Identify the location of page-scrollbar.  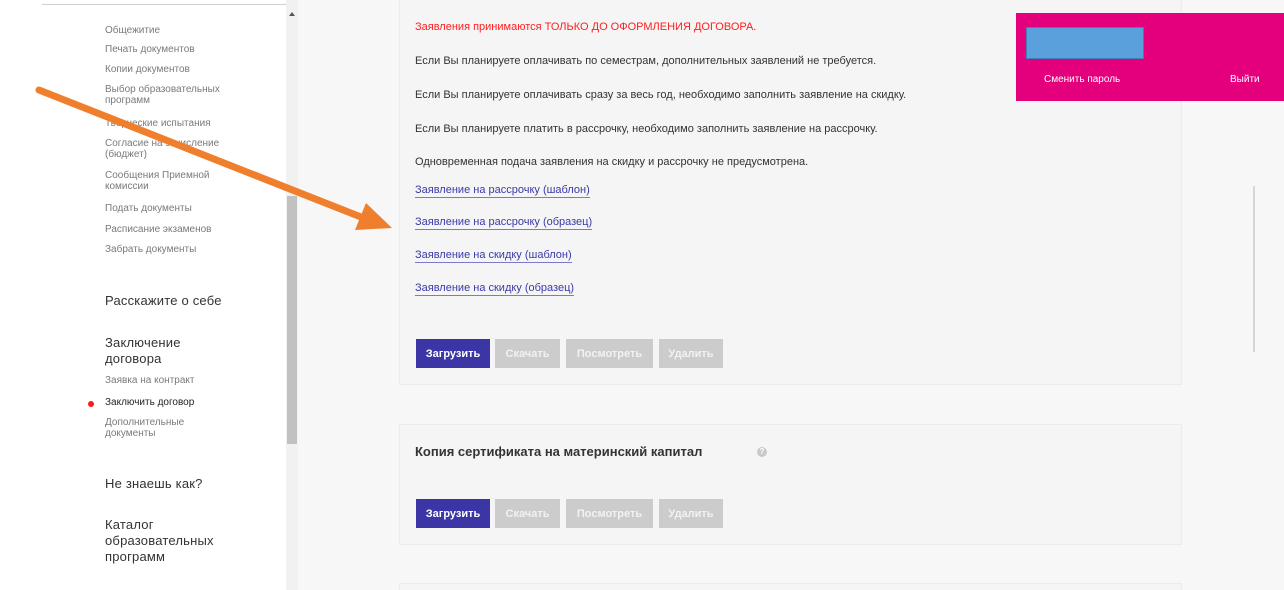
(1254, 269).